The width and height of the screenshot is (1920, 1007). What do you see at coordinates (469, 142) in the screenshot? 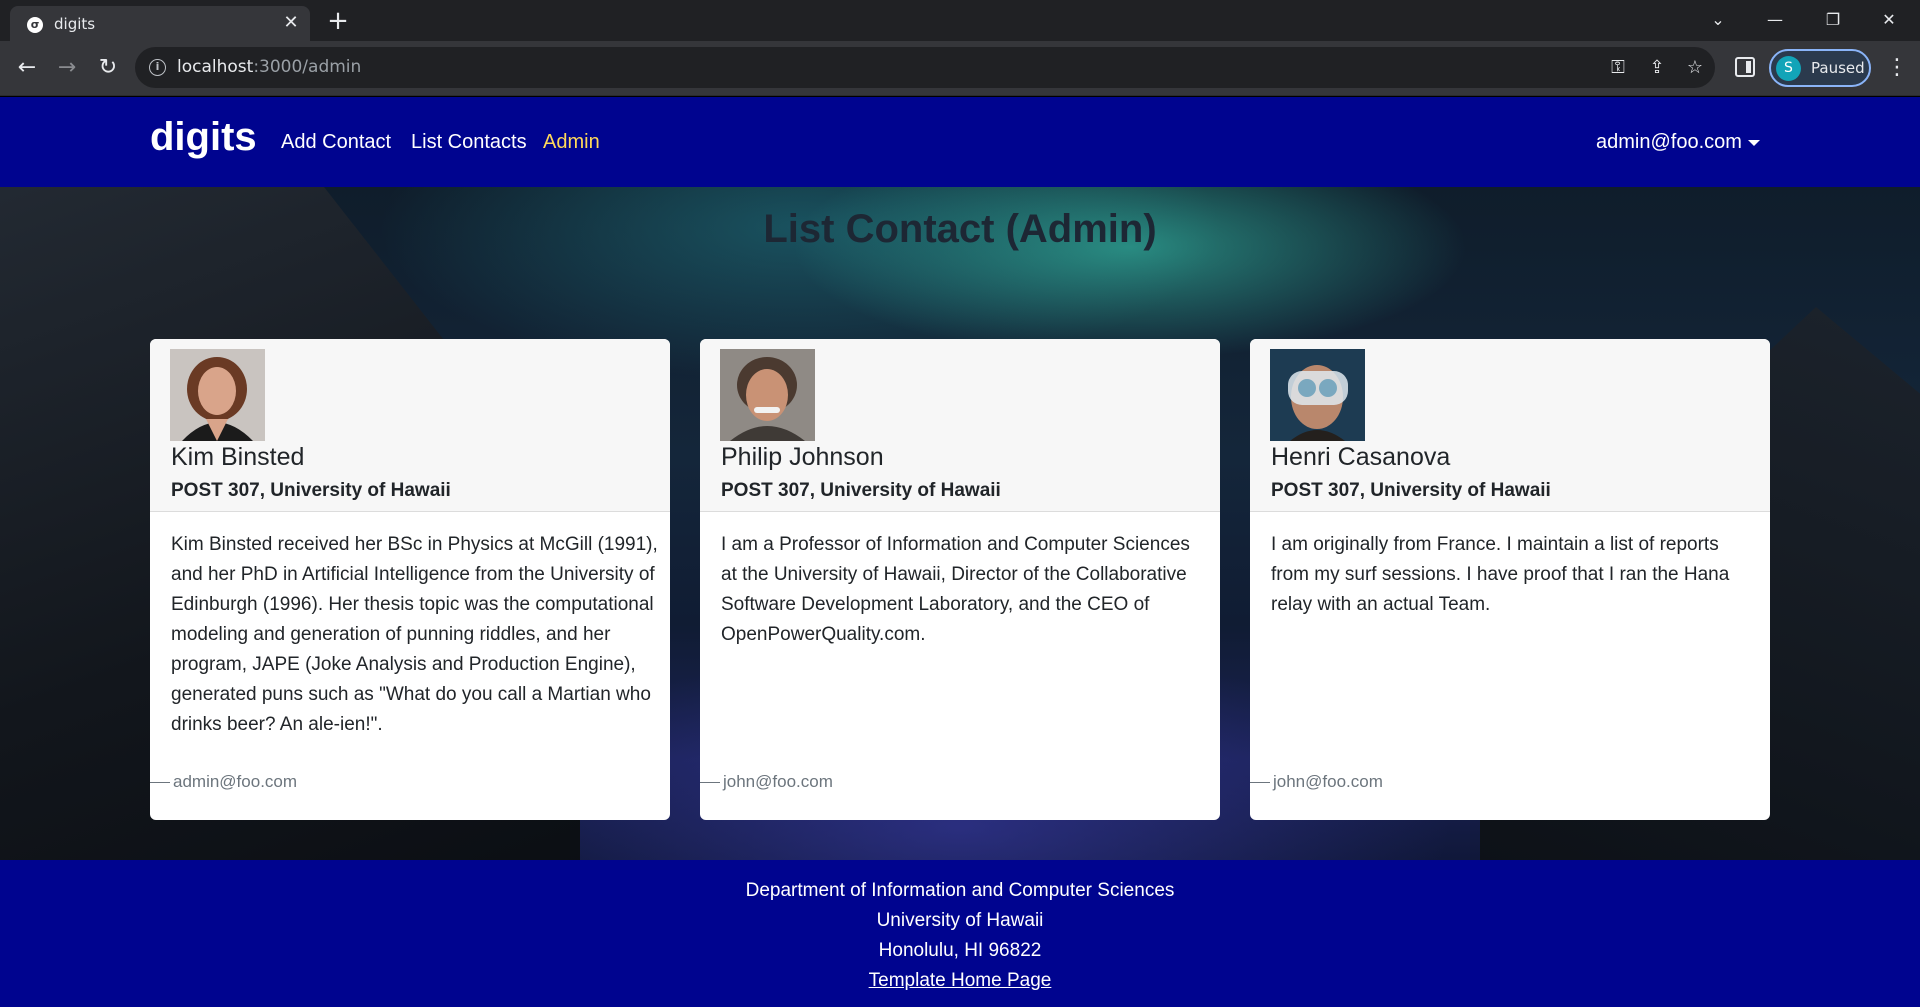
I see `nav-list-contacts: List Contacts` at bounding box center [469, 142].